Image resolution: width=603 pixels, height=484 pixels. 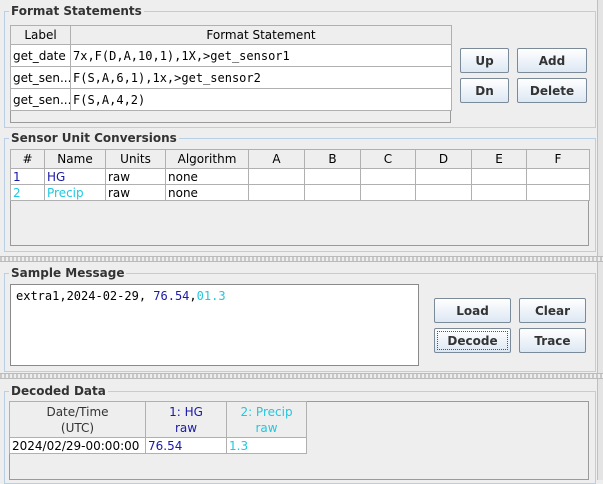 What do you see at coordinates (40, 35) in the screenshot?
I see `label-column-header: Label` at bounding box center [40, 35].